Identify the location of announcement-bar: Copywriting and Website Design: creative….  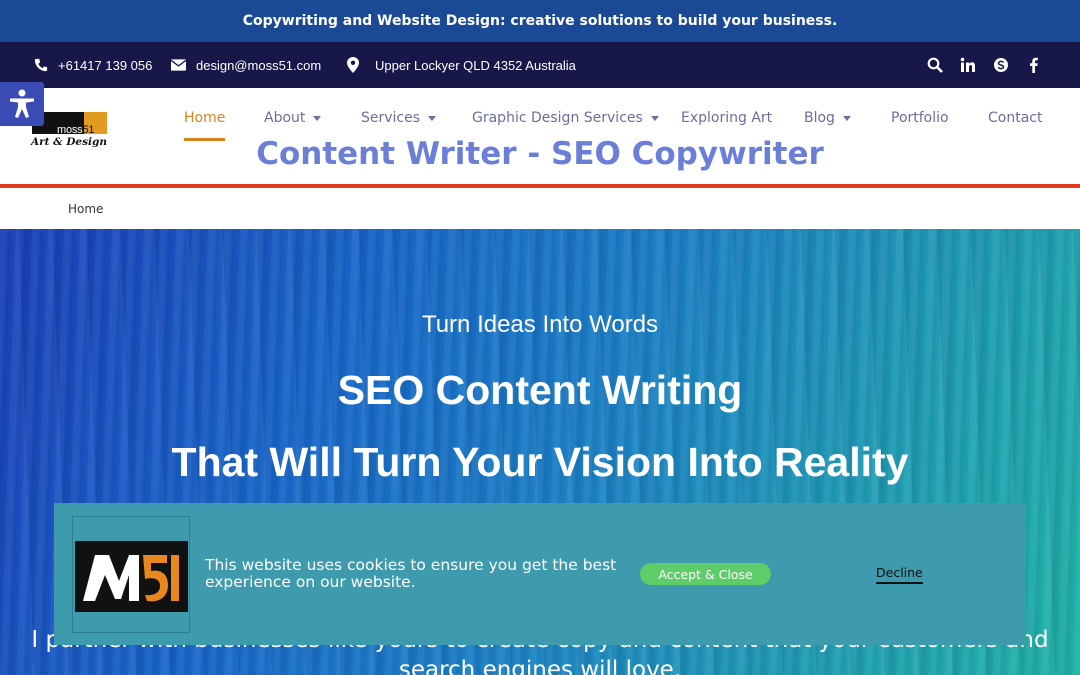
(540, 21).